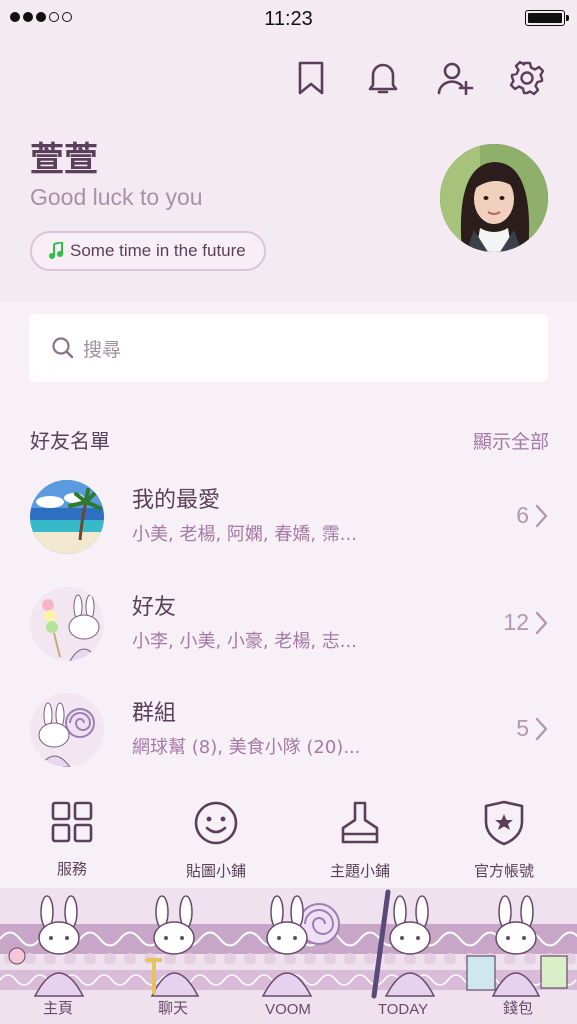 The width and height of the screenshot is (577, 1024). What do you see at coordinates (403, 1009) in the screenshot?
I see `tab-label: TODAY` at bounding box center [403, 1009].